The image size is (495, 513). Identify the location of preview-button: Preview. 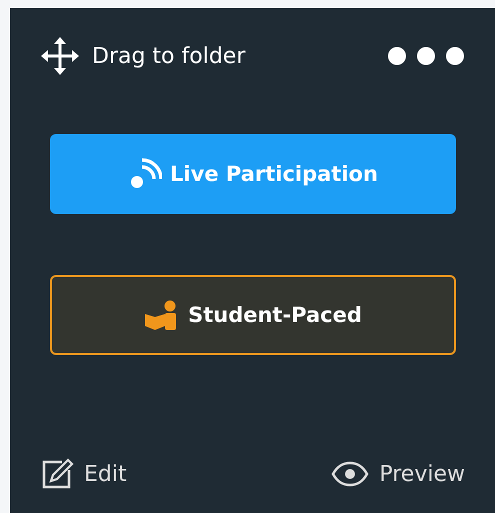
(398, 474).